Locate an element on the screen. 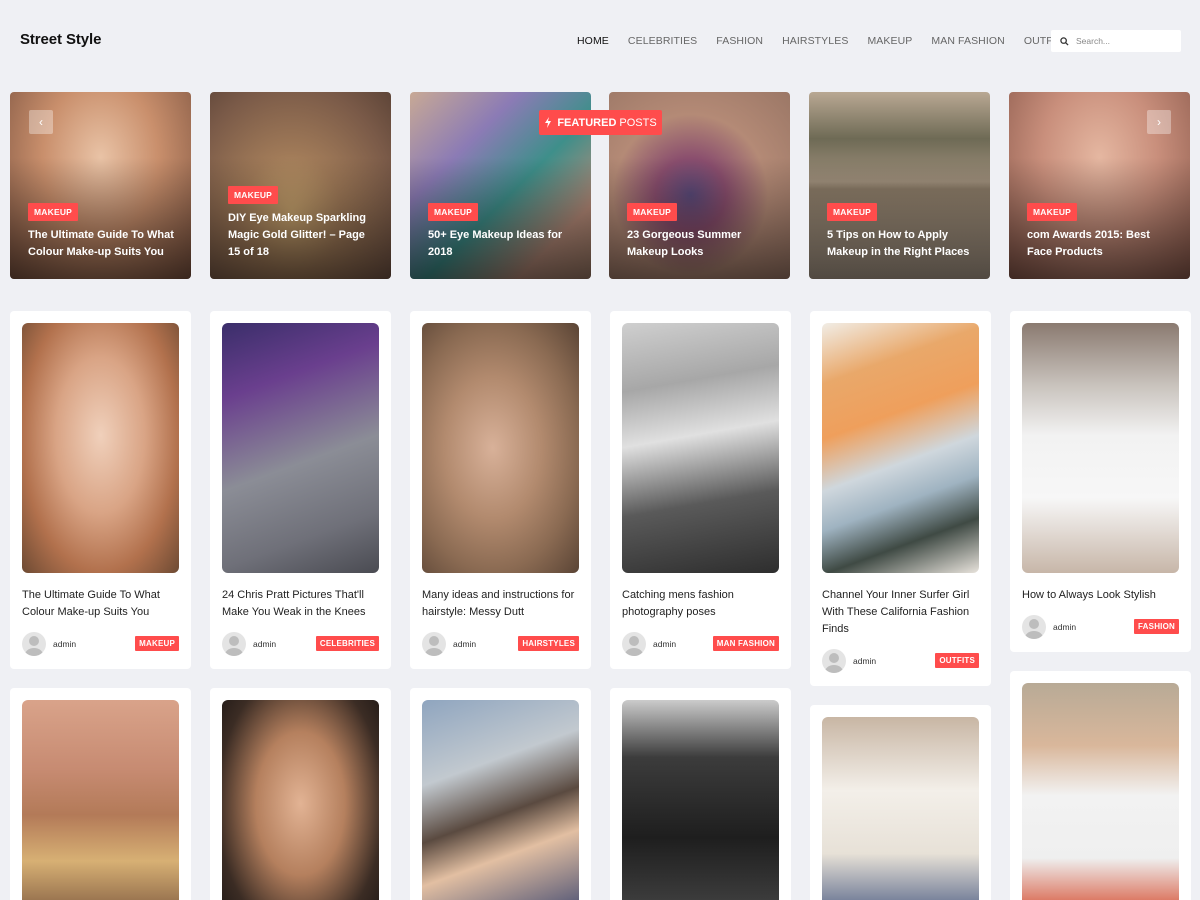 The height and width of the screenshot is (900, 1200). featured-title: 50+ Eye Makeup Ideas for 2018 is located at coordinates (503, 244).